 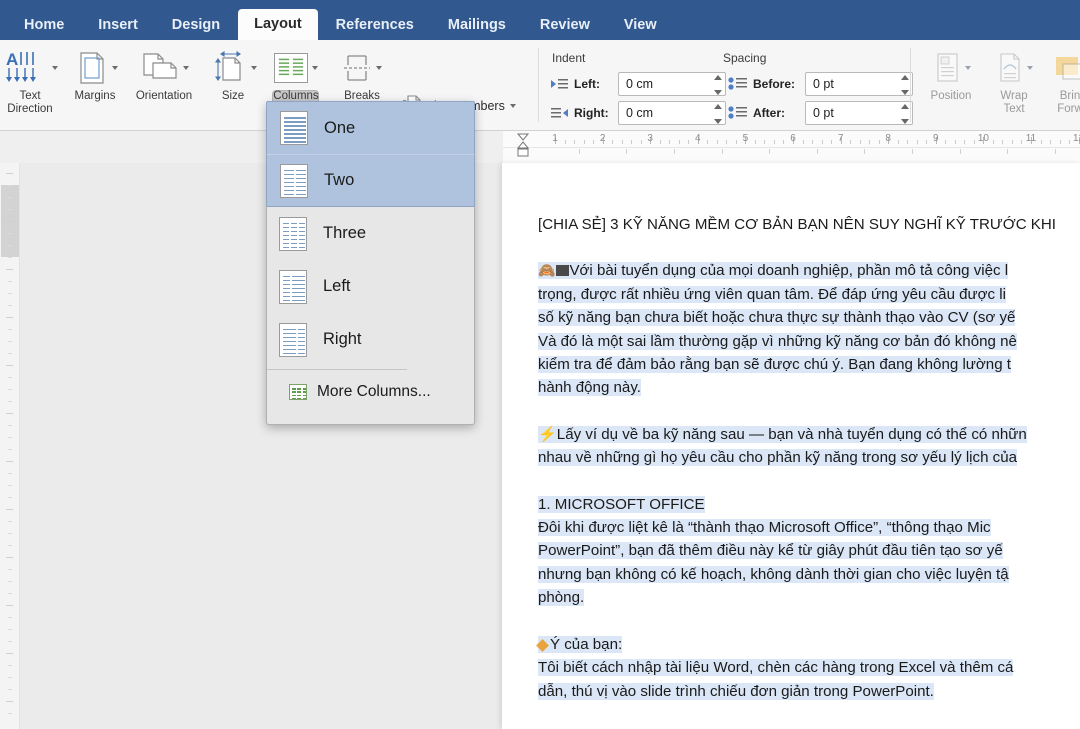 What do you see at coordinates (30, 109) in the screenshot?
I see `text-direction-label-2: Direction` at bounding box center [30, 109].